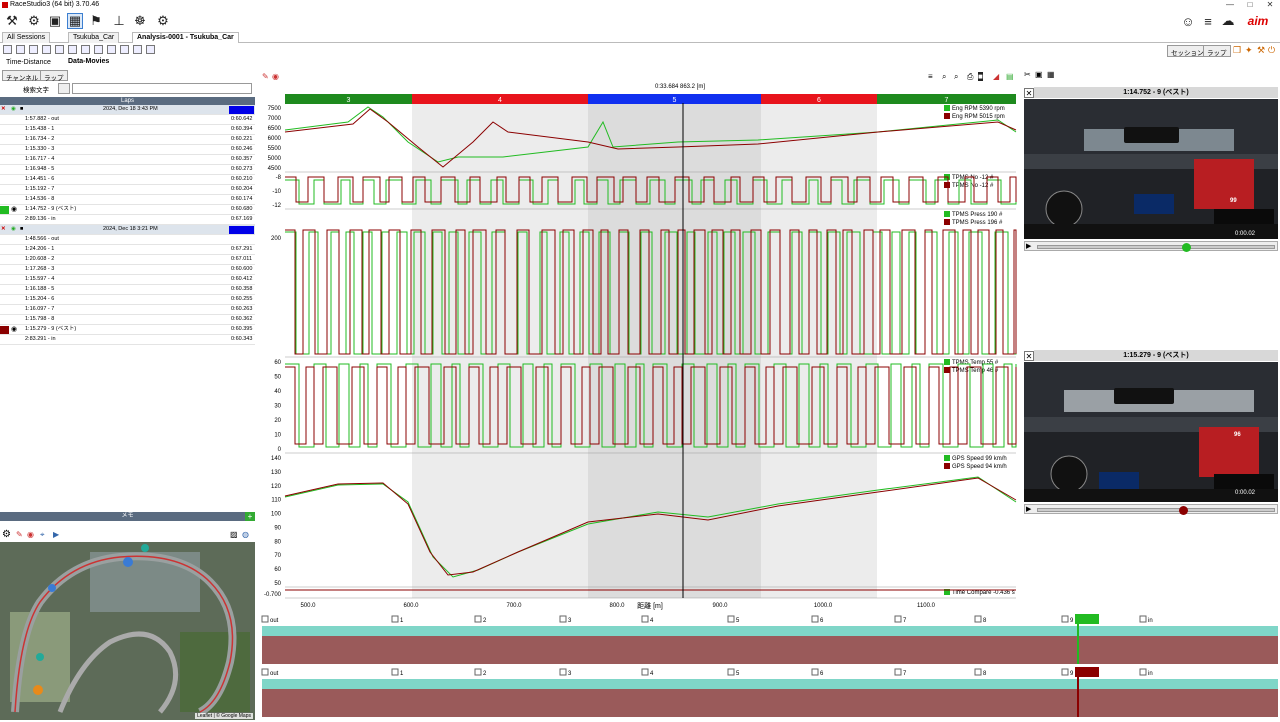 This screenshot has height=722, width=1280. What do you see at coordinates (21, 229) in the screenshot?
I see `lock-icon: ■` at bounding box center [21, 229].